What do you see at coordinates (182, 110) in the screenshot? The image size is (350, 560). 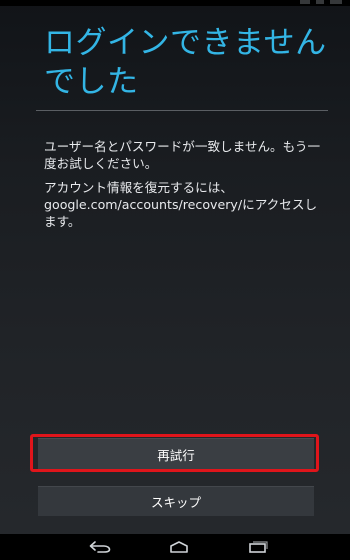 I see `title-divider` at bounding box center [182, 110].